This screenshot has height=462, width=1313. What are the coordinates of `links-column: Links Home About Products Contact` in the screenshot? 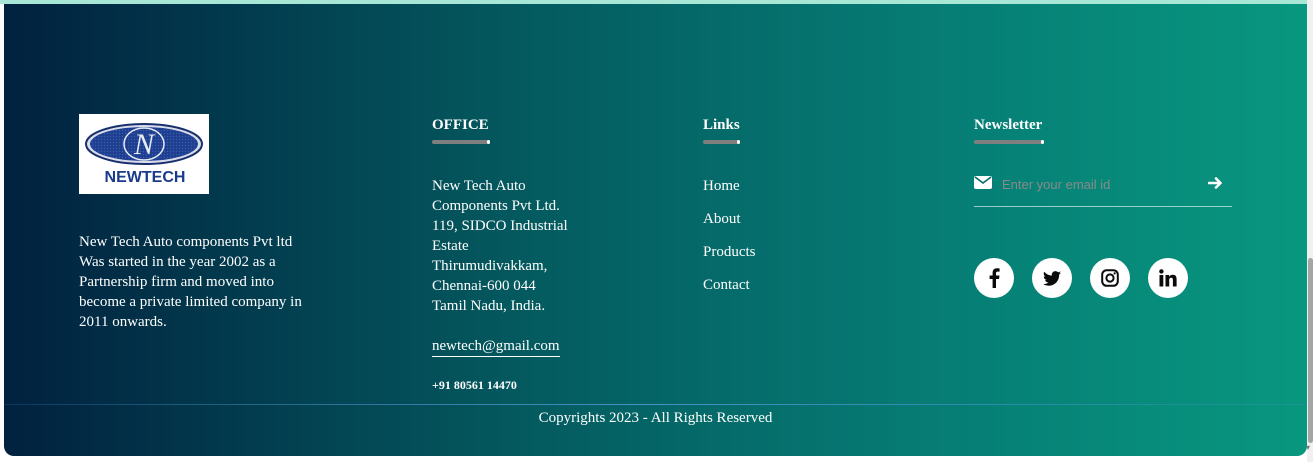 It's located at (803, 212).